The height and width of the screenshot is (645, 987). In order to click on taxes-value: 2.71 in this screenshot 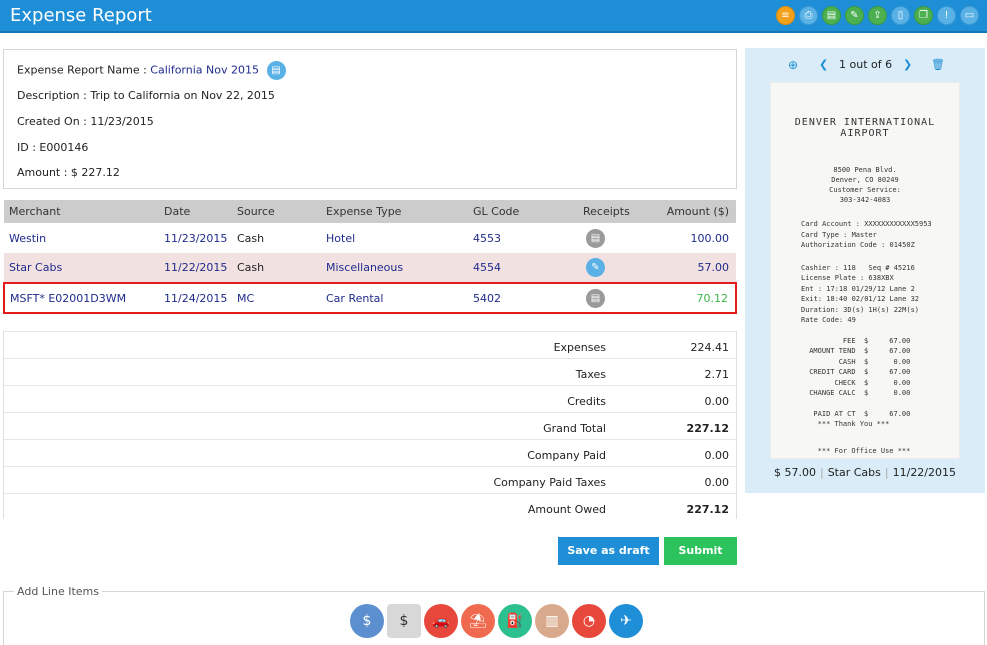, I will do `click(717, 374)`.